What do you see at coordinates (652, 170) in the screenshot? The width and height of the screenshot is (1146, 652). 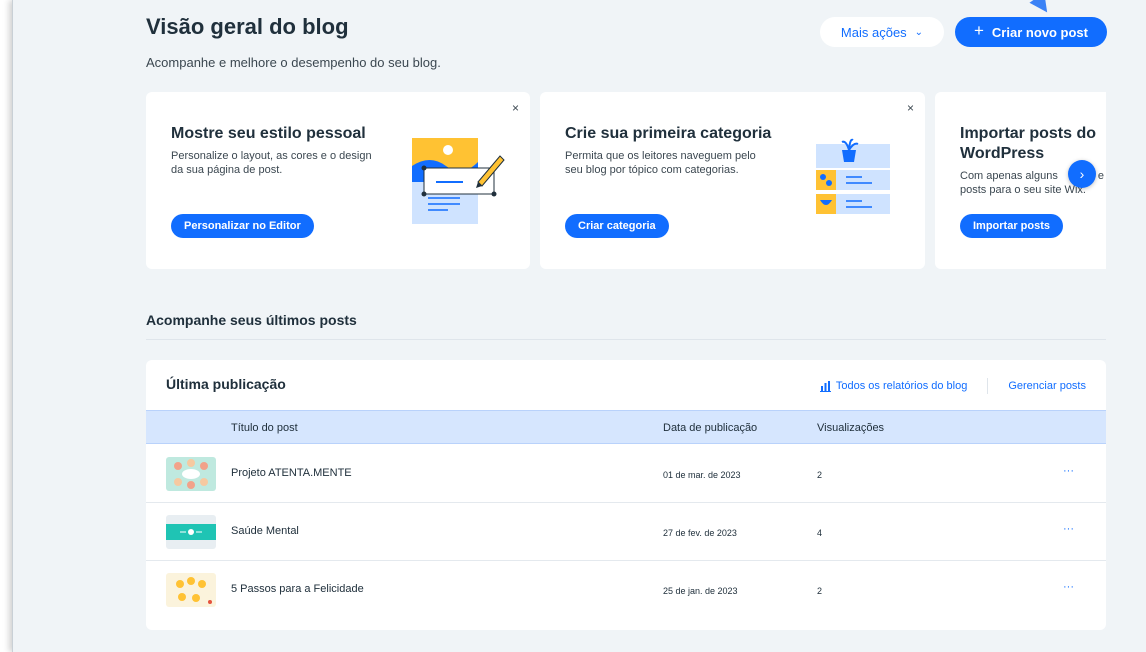 I see `card-description-line: seu blog por tópico com categorias.` at bounding box center [652, 170].